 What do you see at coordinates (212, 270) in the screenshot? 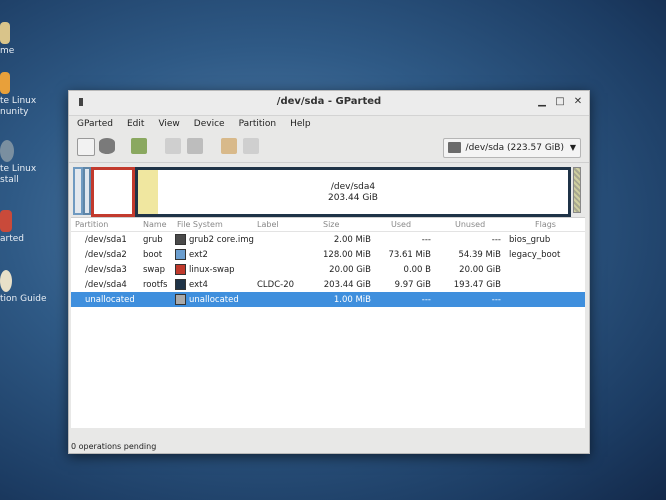
I see `cell-file-system: linux-swap` at bounding box center [212, 270].